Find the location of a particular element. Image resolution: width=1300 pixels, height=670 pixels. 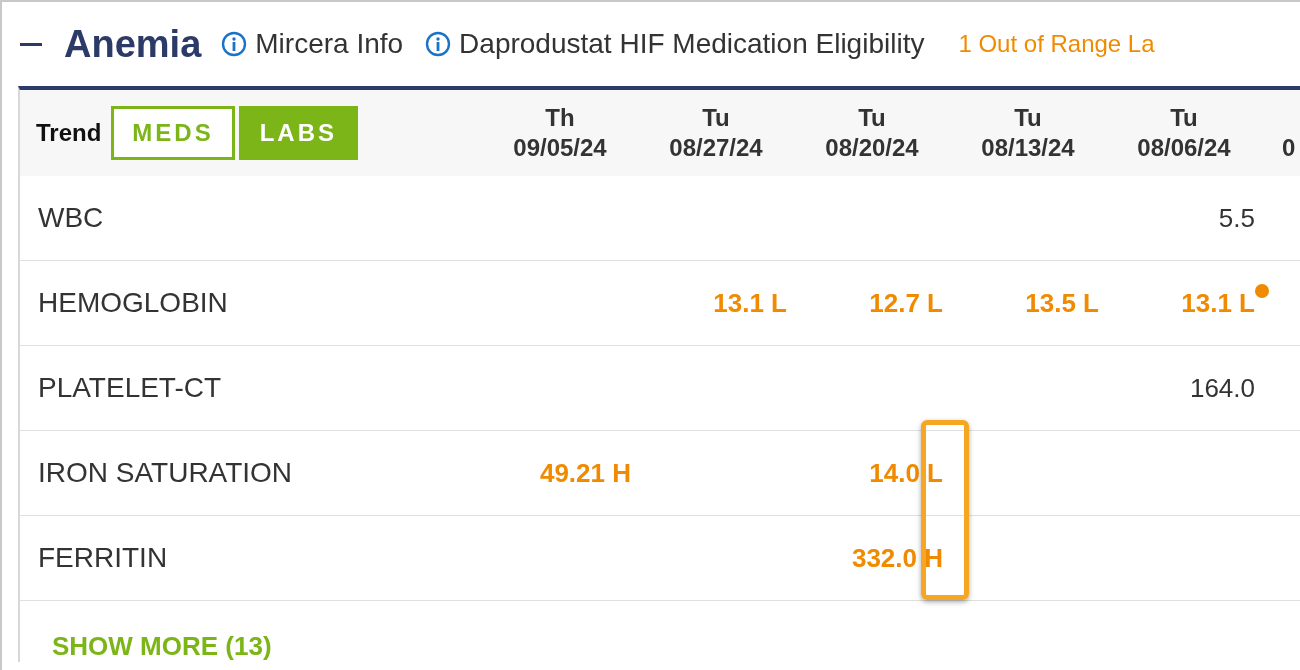

lab-value: 49.21 H is located at coordinates (585, 472).